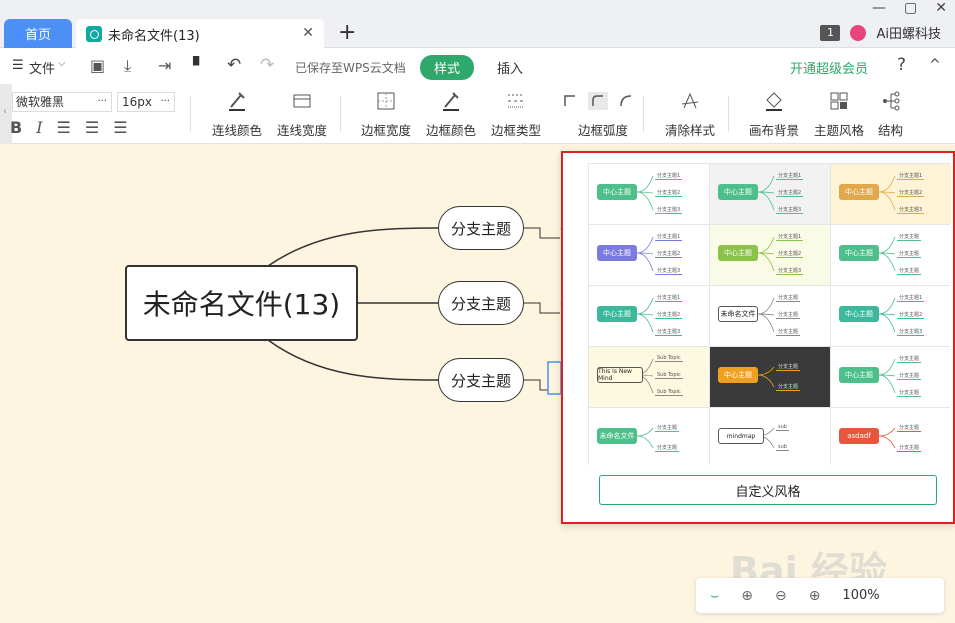 The height and width of the screenshot is (623, 955). Describe the element at coordinates (481, 303) in the screenshot. I see `branch-topic-2: 分支主题` at that location.